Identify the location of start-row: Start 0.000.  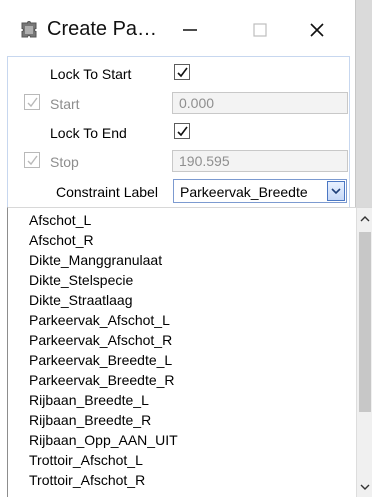
(178, 103).